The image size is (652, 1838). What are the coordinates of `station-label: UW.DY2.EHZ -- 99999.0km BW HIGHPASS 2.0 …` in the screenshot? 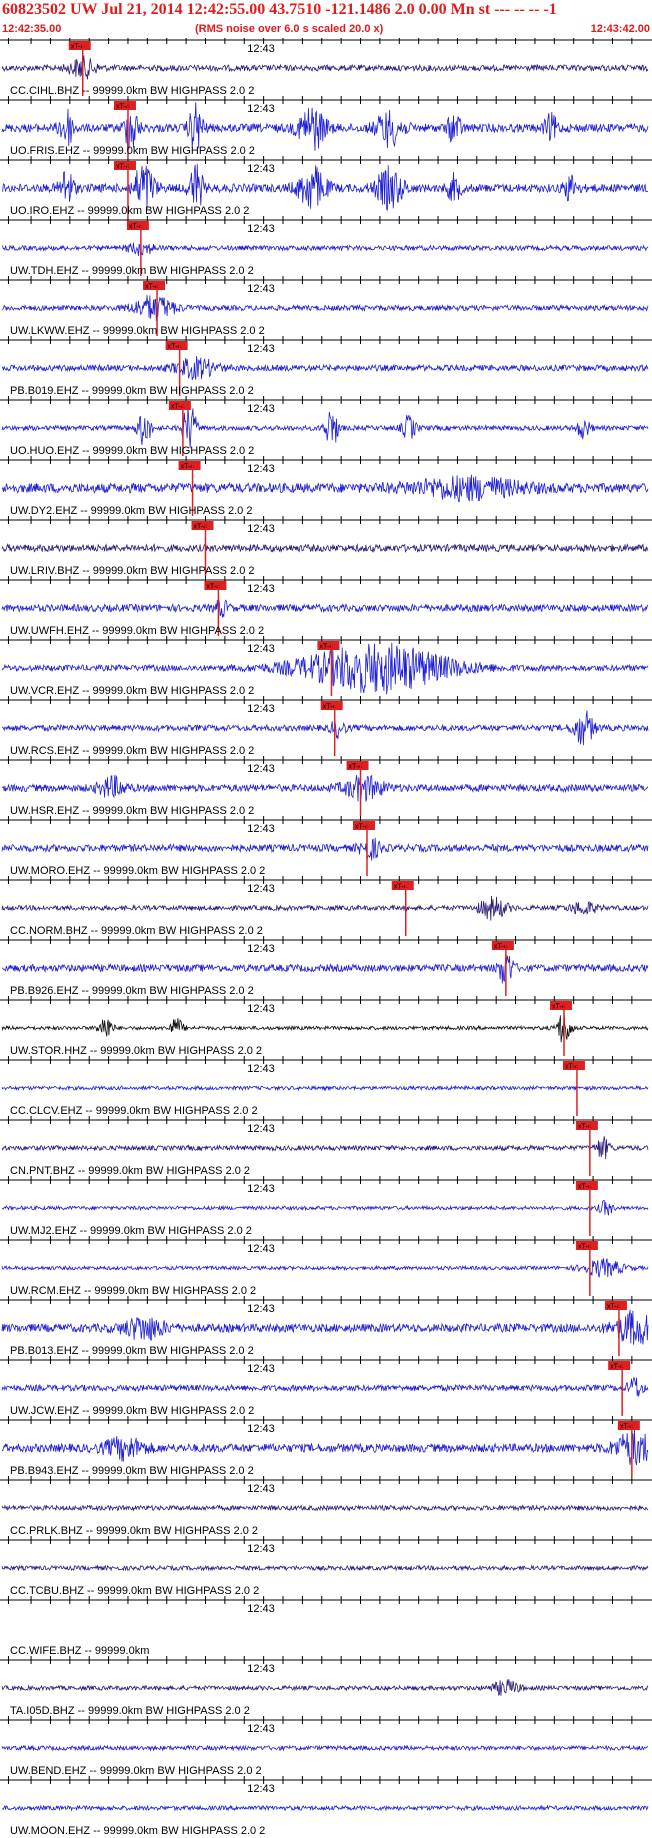 It's located at (131, 511).